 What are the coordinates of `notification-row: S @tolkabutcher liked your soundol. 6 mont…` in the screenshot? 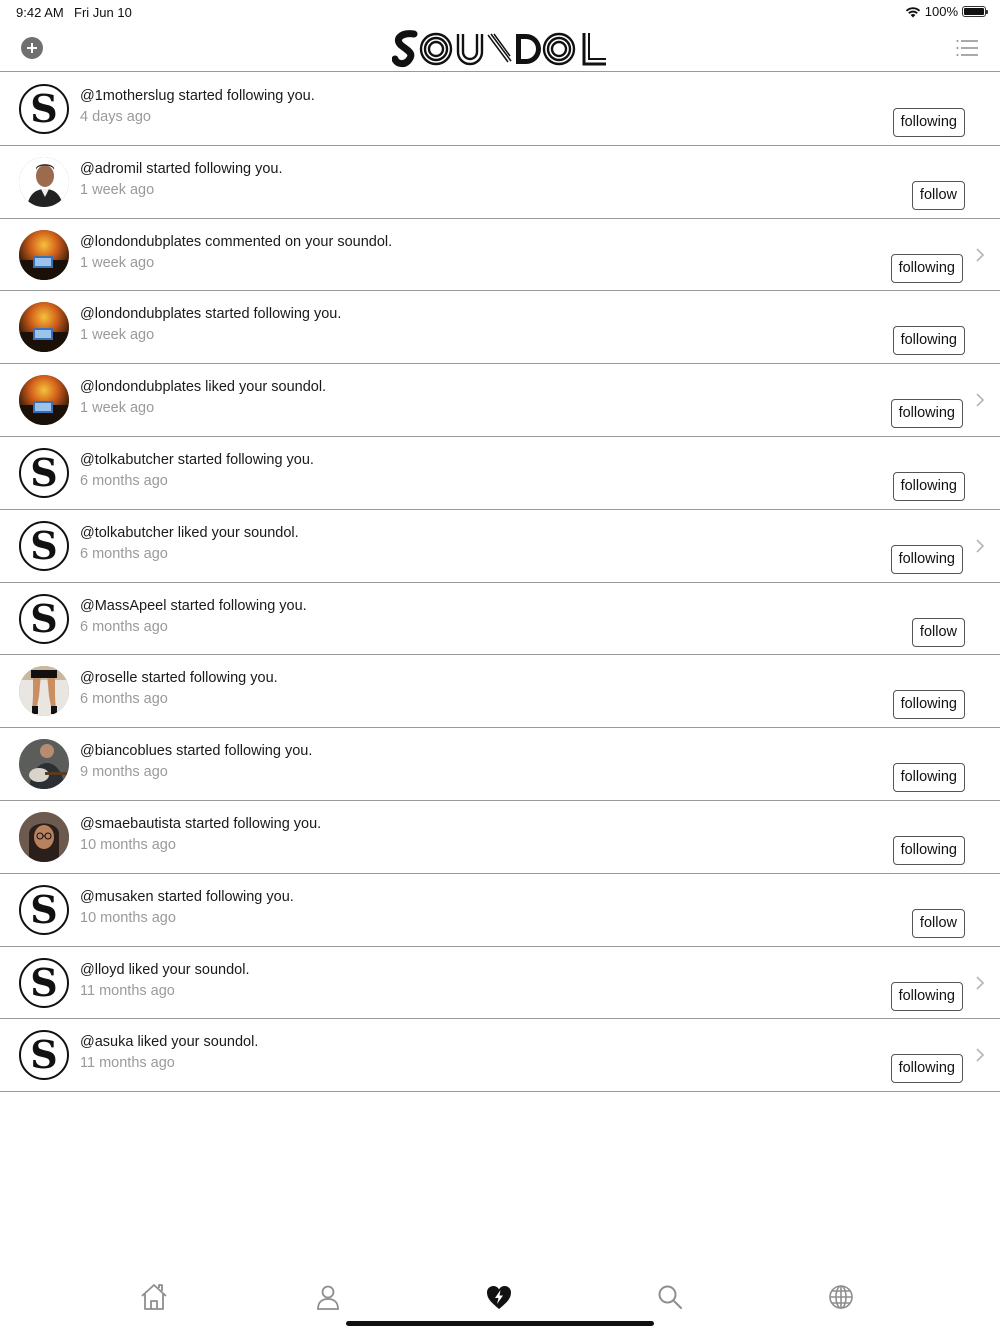 It's located at (500, 546).